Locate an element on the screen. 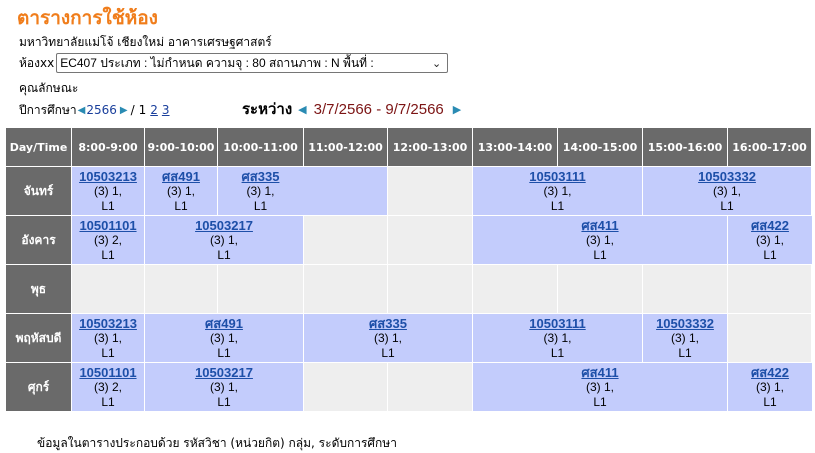  day-label: ศุกร์ is located at coordinates (38, 387).